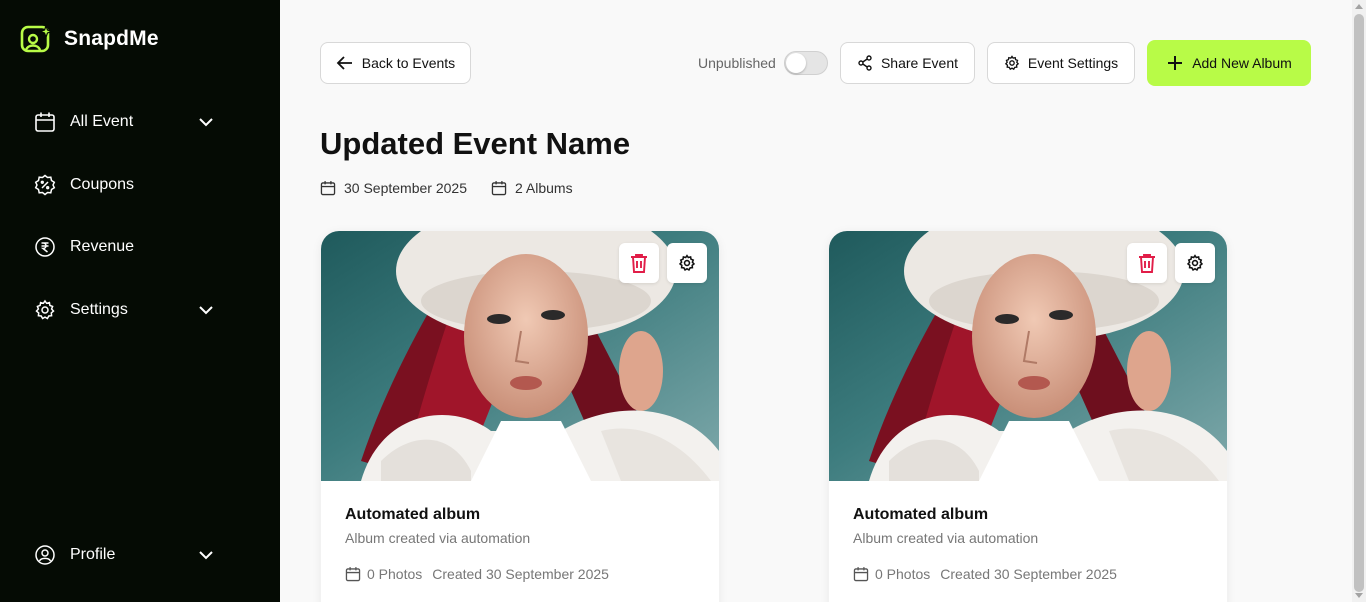 Image resolution: width=1366 pixels, height=602 pixels. Describe the element at coordinates (1359, 6) in the screenshot. I see `scroll-up-arrow-icon` at that location.